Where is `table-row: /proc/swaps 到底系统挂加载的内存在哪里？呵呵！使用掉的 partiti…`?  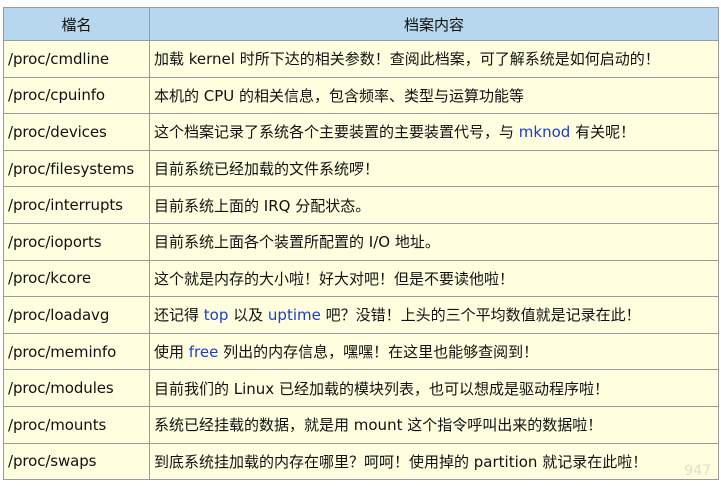 table-row: /proc/swaps 到底系统挂加载的内存在哪里？呵呵！使用掉的 partiti… is located at coordinates (361, 461).